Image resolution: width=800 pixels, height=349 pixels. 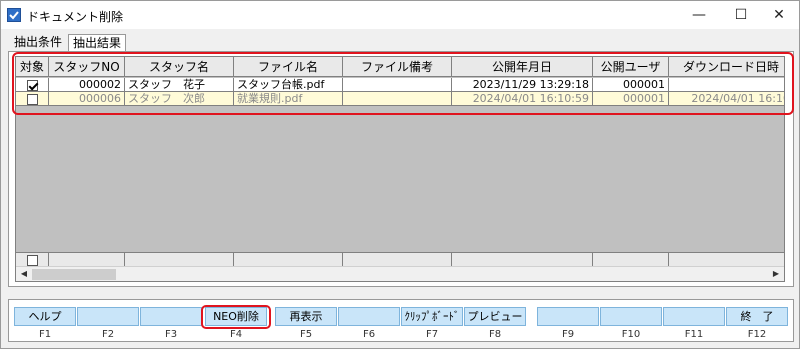 What do you see at coordinates (171, 316) in the screenshot?
I see `f3-button` at bounding box center [171, 316].